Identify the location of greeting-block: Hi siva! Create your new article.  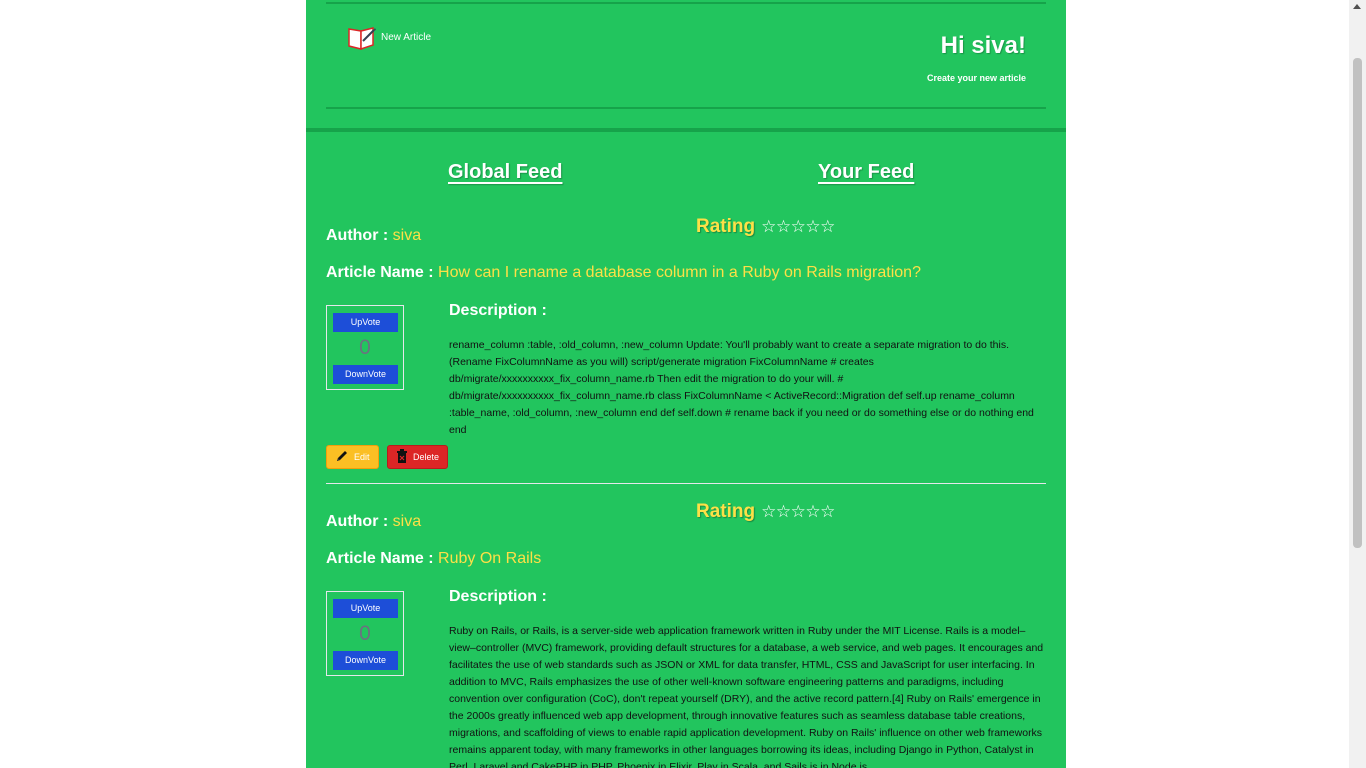
(976, 57).